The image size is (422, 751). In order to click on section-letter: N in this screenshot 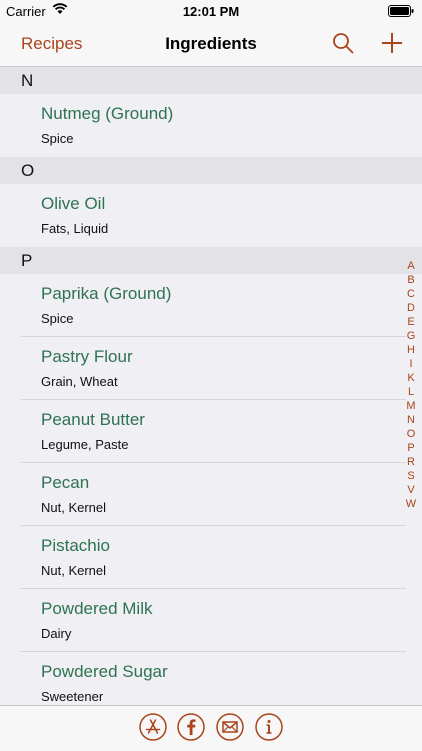, I will do `click(27, 80)`.